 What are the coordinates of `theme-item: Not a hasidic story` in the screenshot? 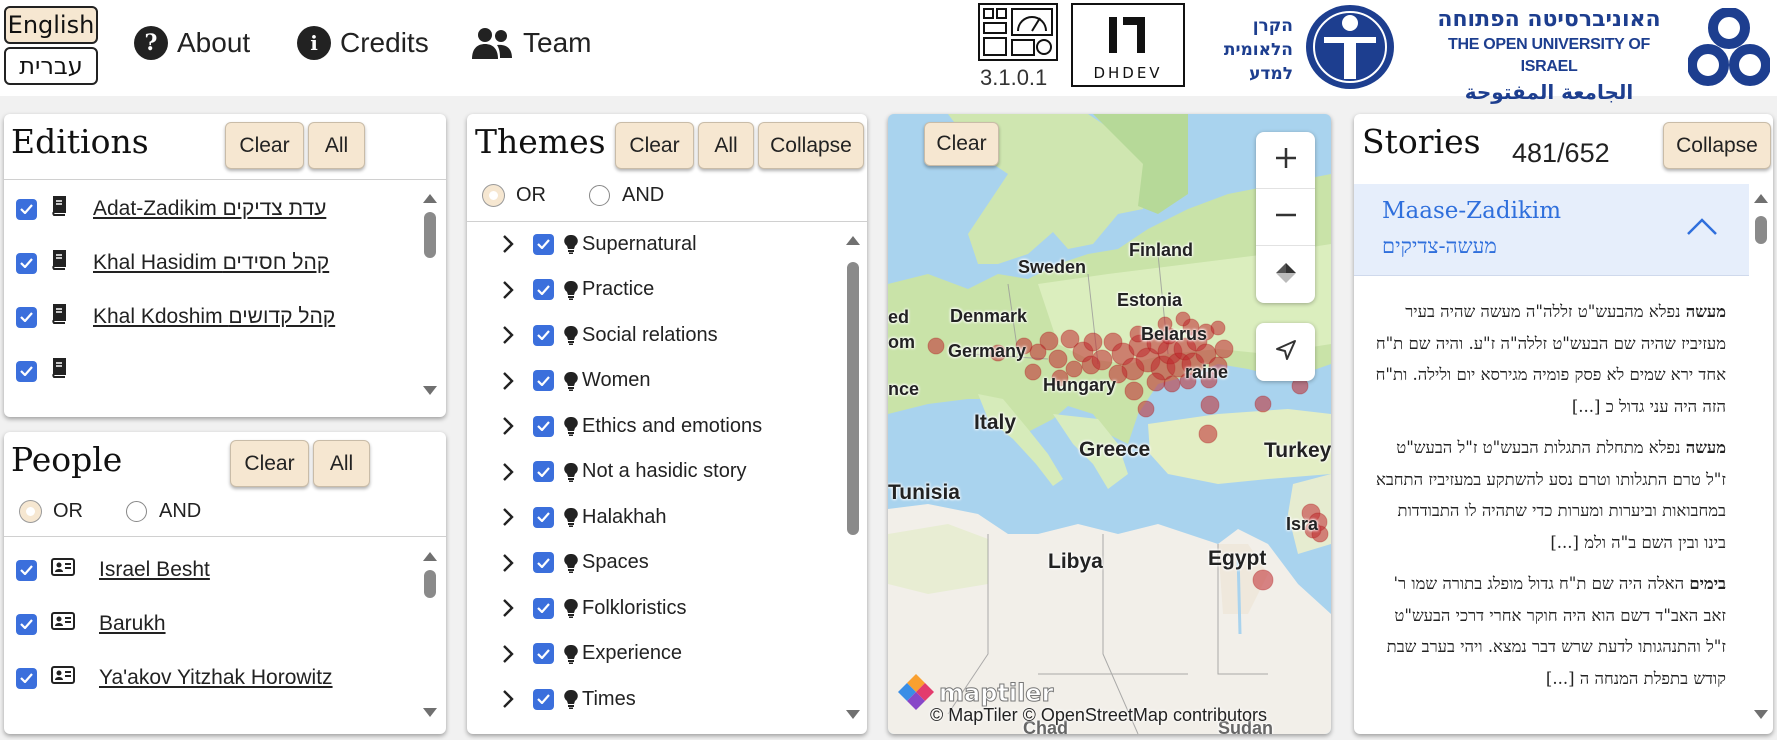 It's located at (622, 472).